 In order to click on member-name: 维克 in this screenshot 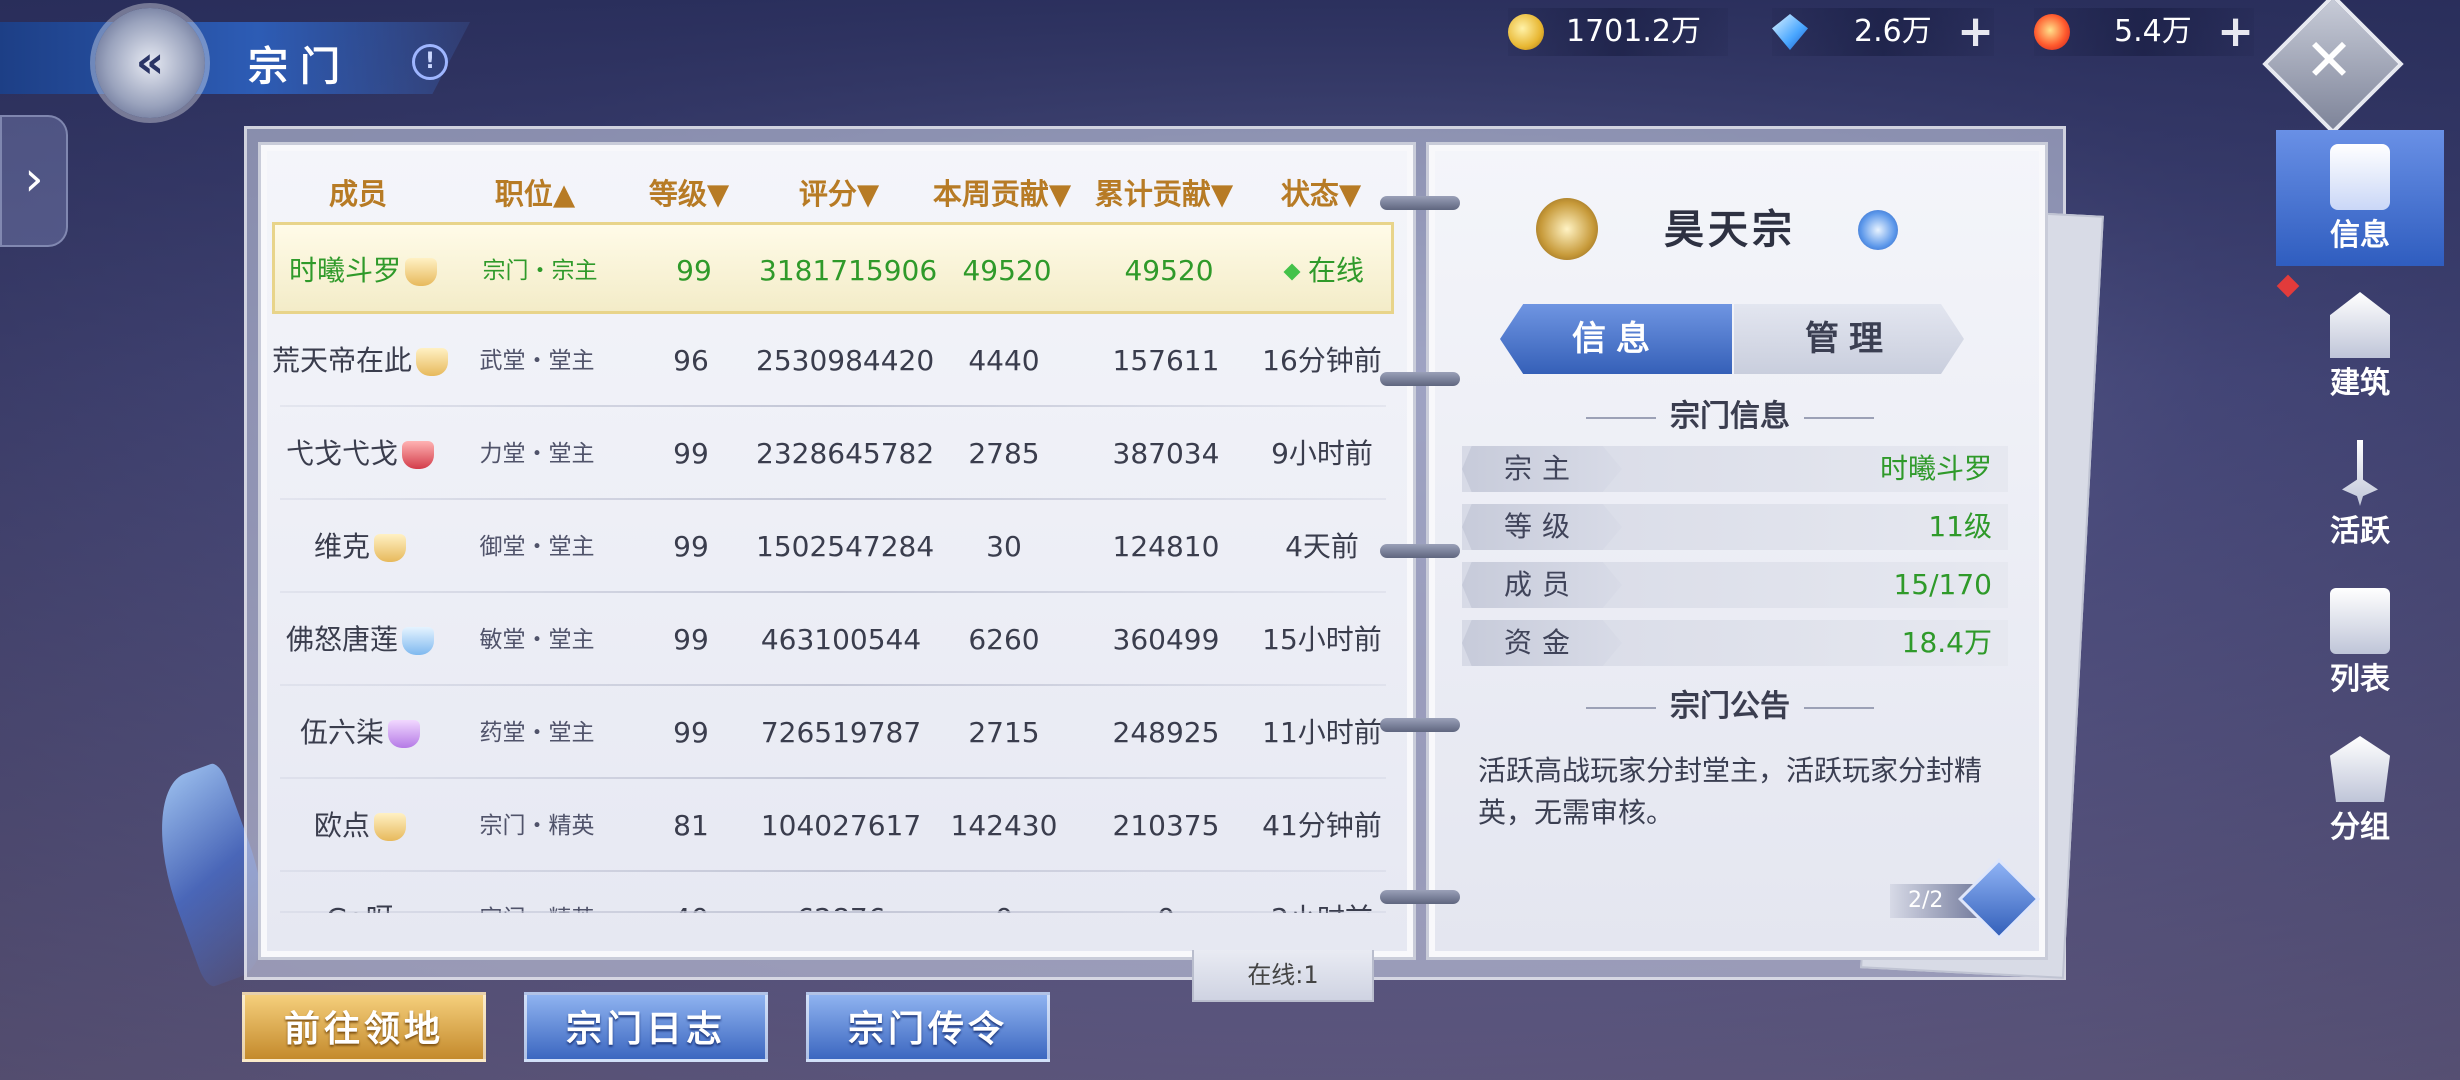, I will do `click(360, 547)`.